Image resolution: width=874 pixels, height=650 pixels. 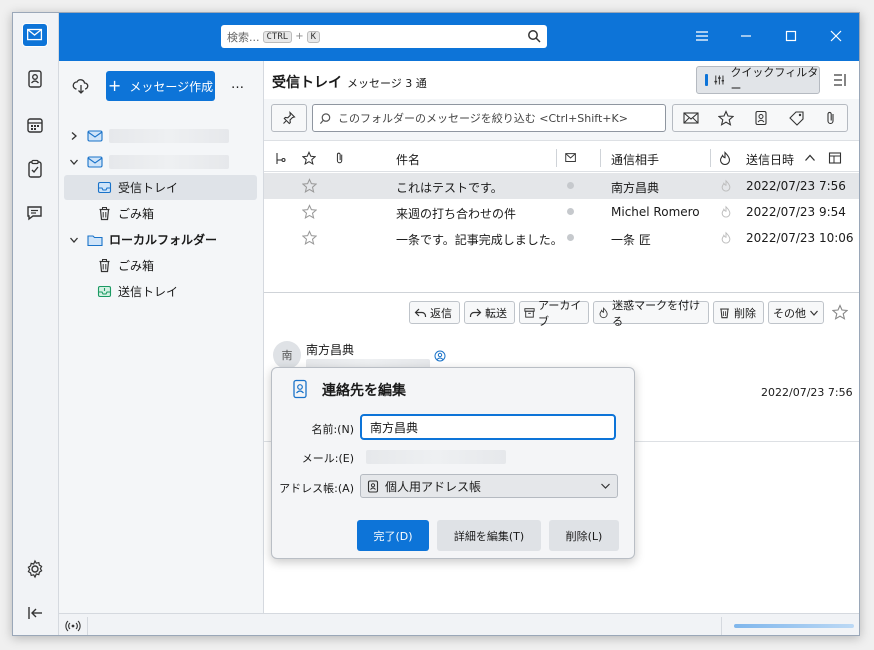 What do you see at coordinates (456, 214) in the screenshot?
I see `message-subject: 来週の打ち合わせの件` at bounding box center [456, 214].